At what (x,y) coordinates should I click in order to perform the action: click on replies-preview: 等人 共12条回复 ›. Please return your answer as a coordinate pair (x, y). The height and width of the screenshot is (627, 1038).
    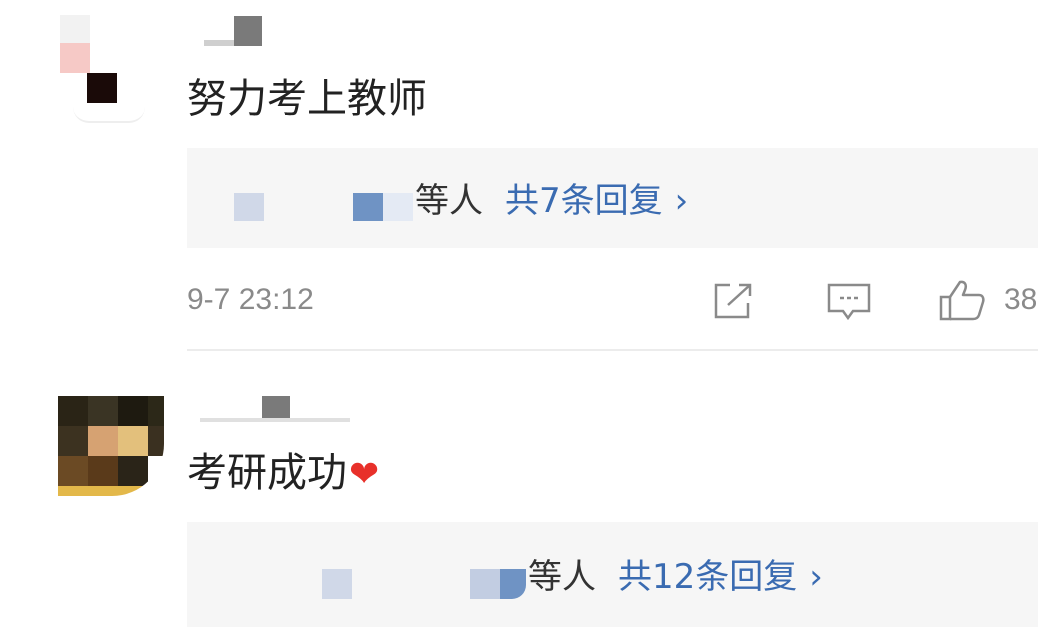
    Looking at the image, I should click on (612, 574).